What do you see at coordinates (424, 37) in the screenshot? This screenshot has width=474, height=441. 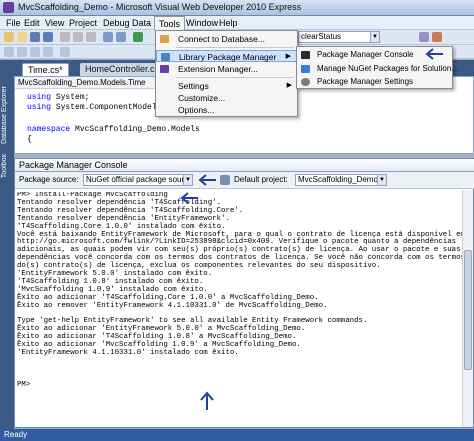 I see `solution-explorer-icon` at bounding box center [424, 37].